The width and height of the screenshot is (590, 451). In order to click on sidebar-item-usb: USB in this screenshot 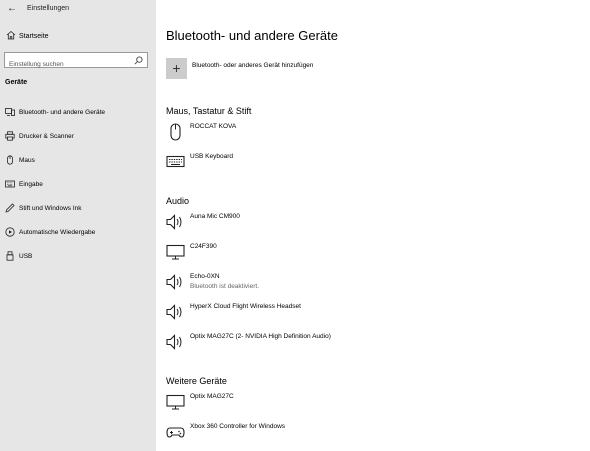, I will do `click(78, 256)`.